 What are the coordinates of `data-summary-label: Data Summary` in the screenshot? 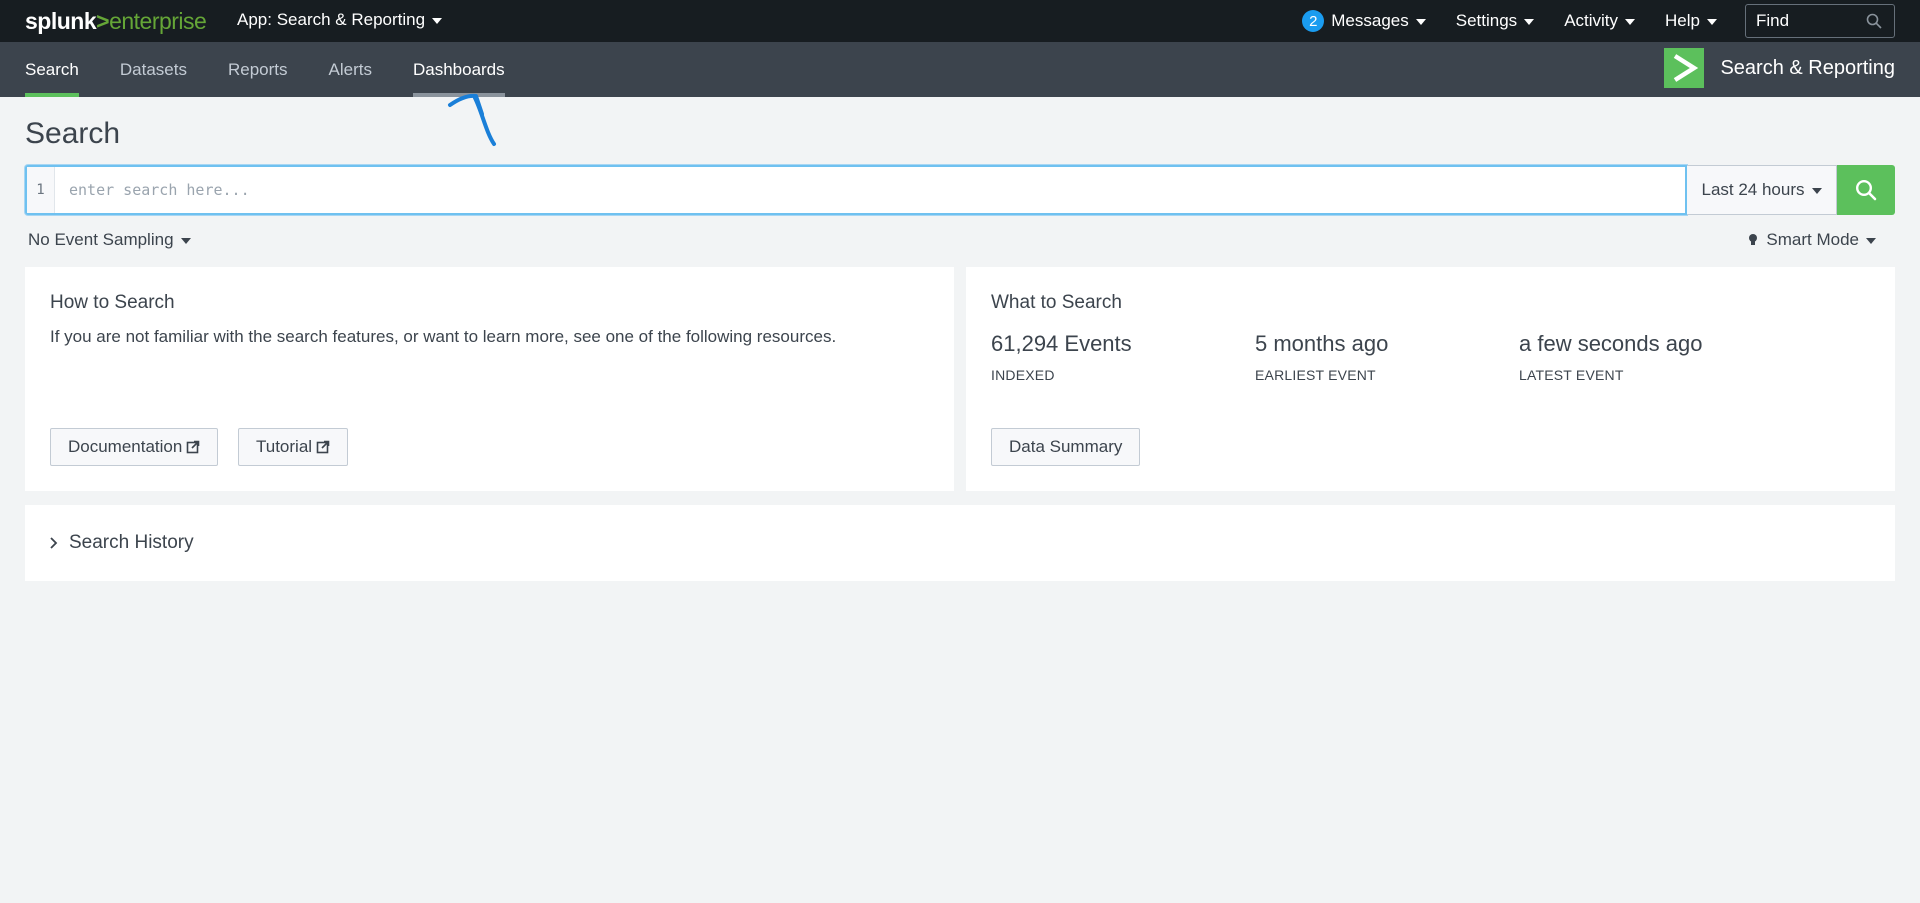 It's located at (1066, 446).